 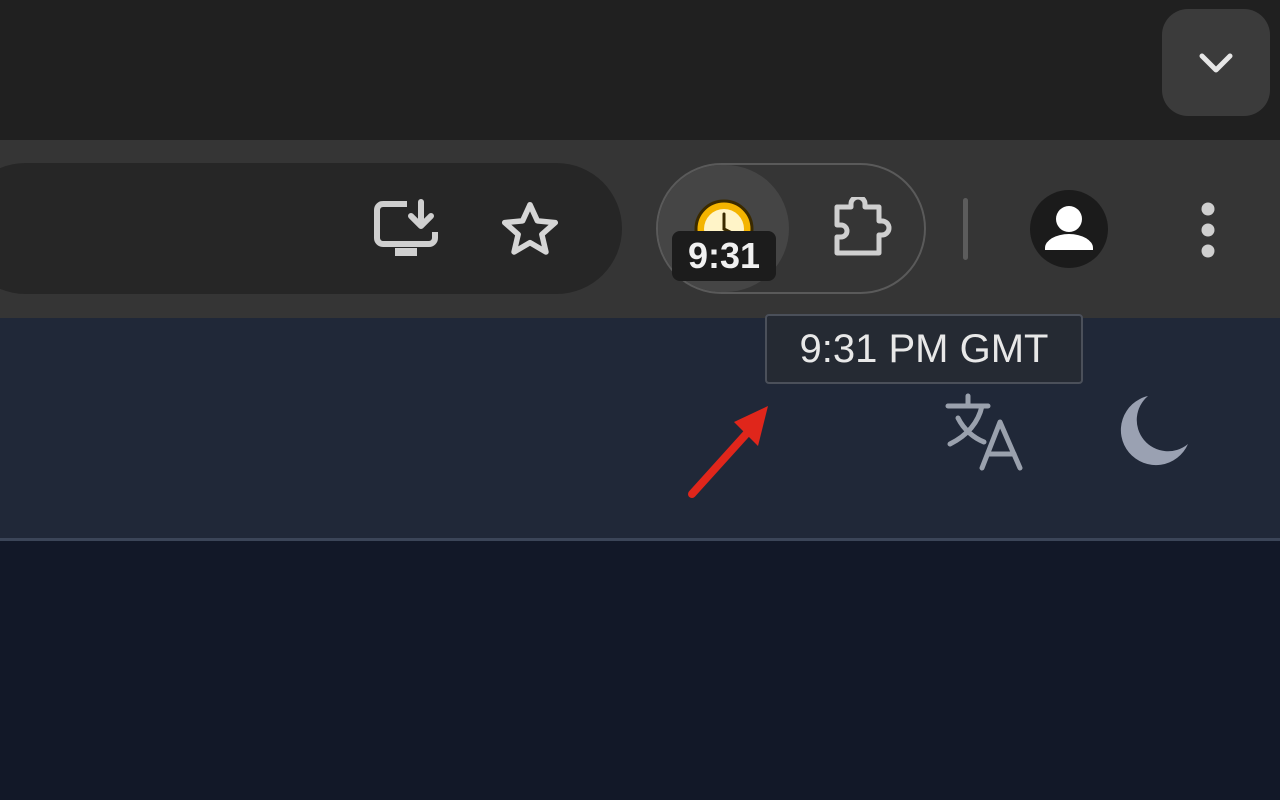 I want to click on monitor-download-icon, so click(x=406, y=227).